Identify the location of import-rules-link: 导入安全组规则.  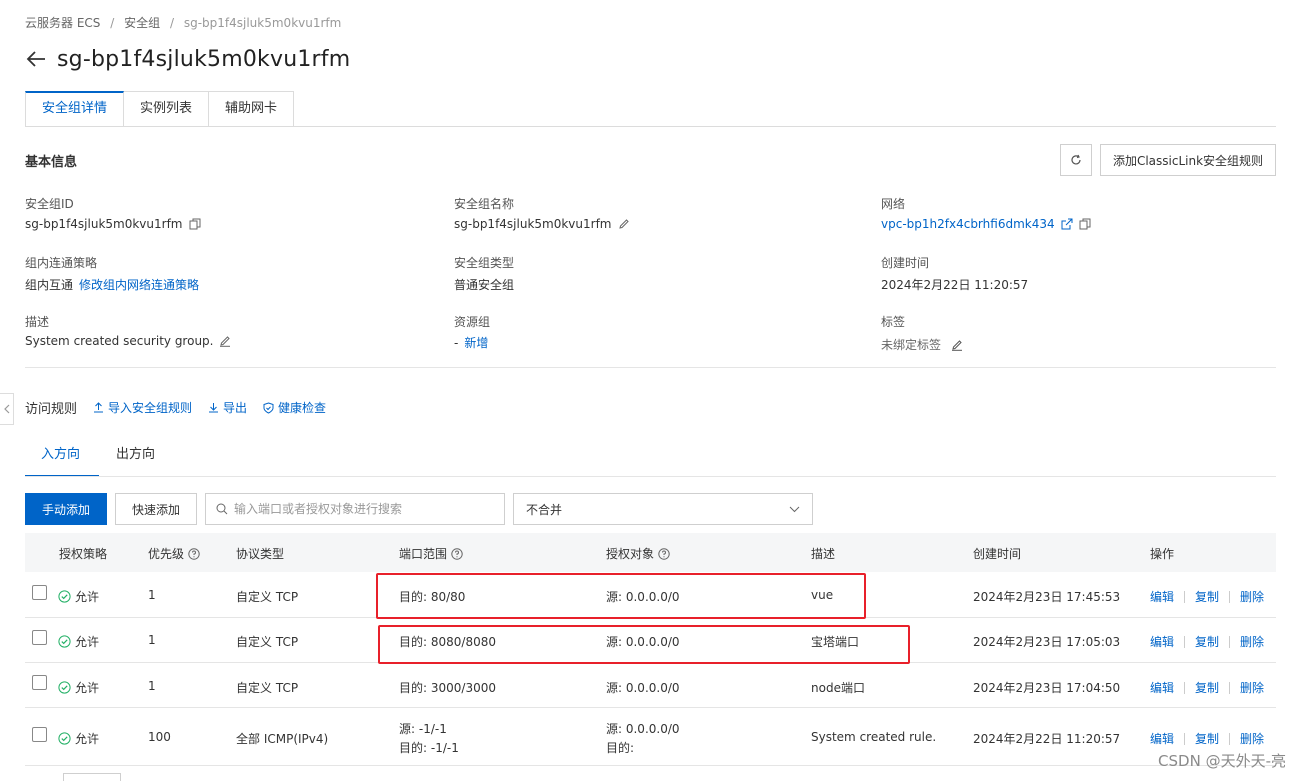
(142, 407).